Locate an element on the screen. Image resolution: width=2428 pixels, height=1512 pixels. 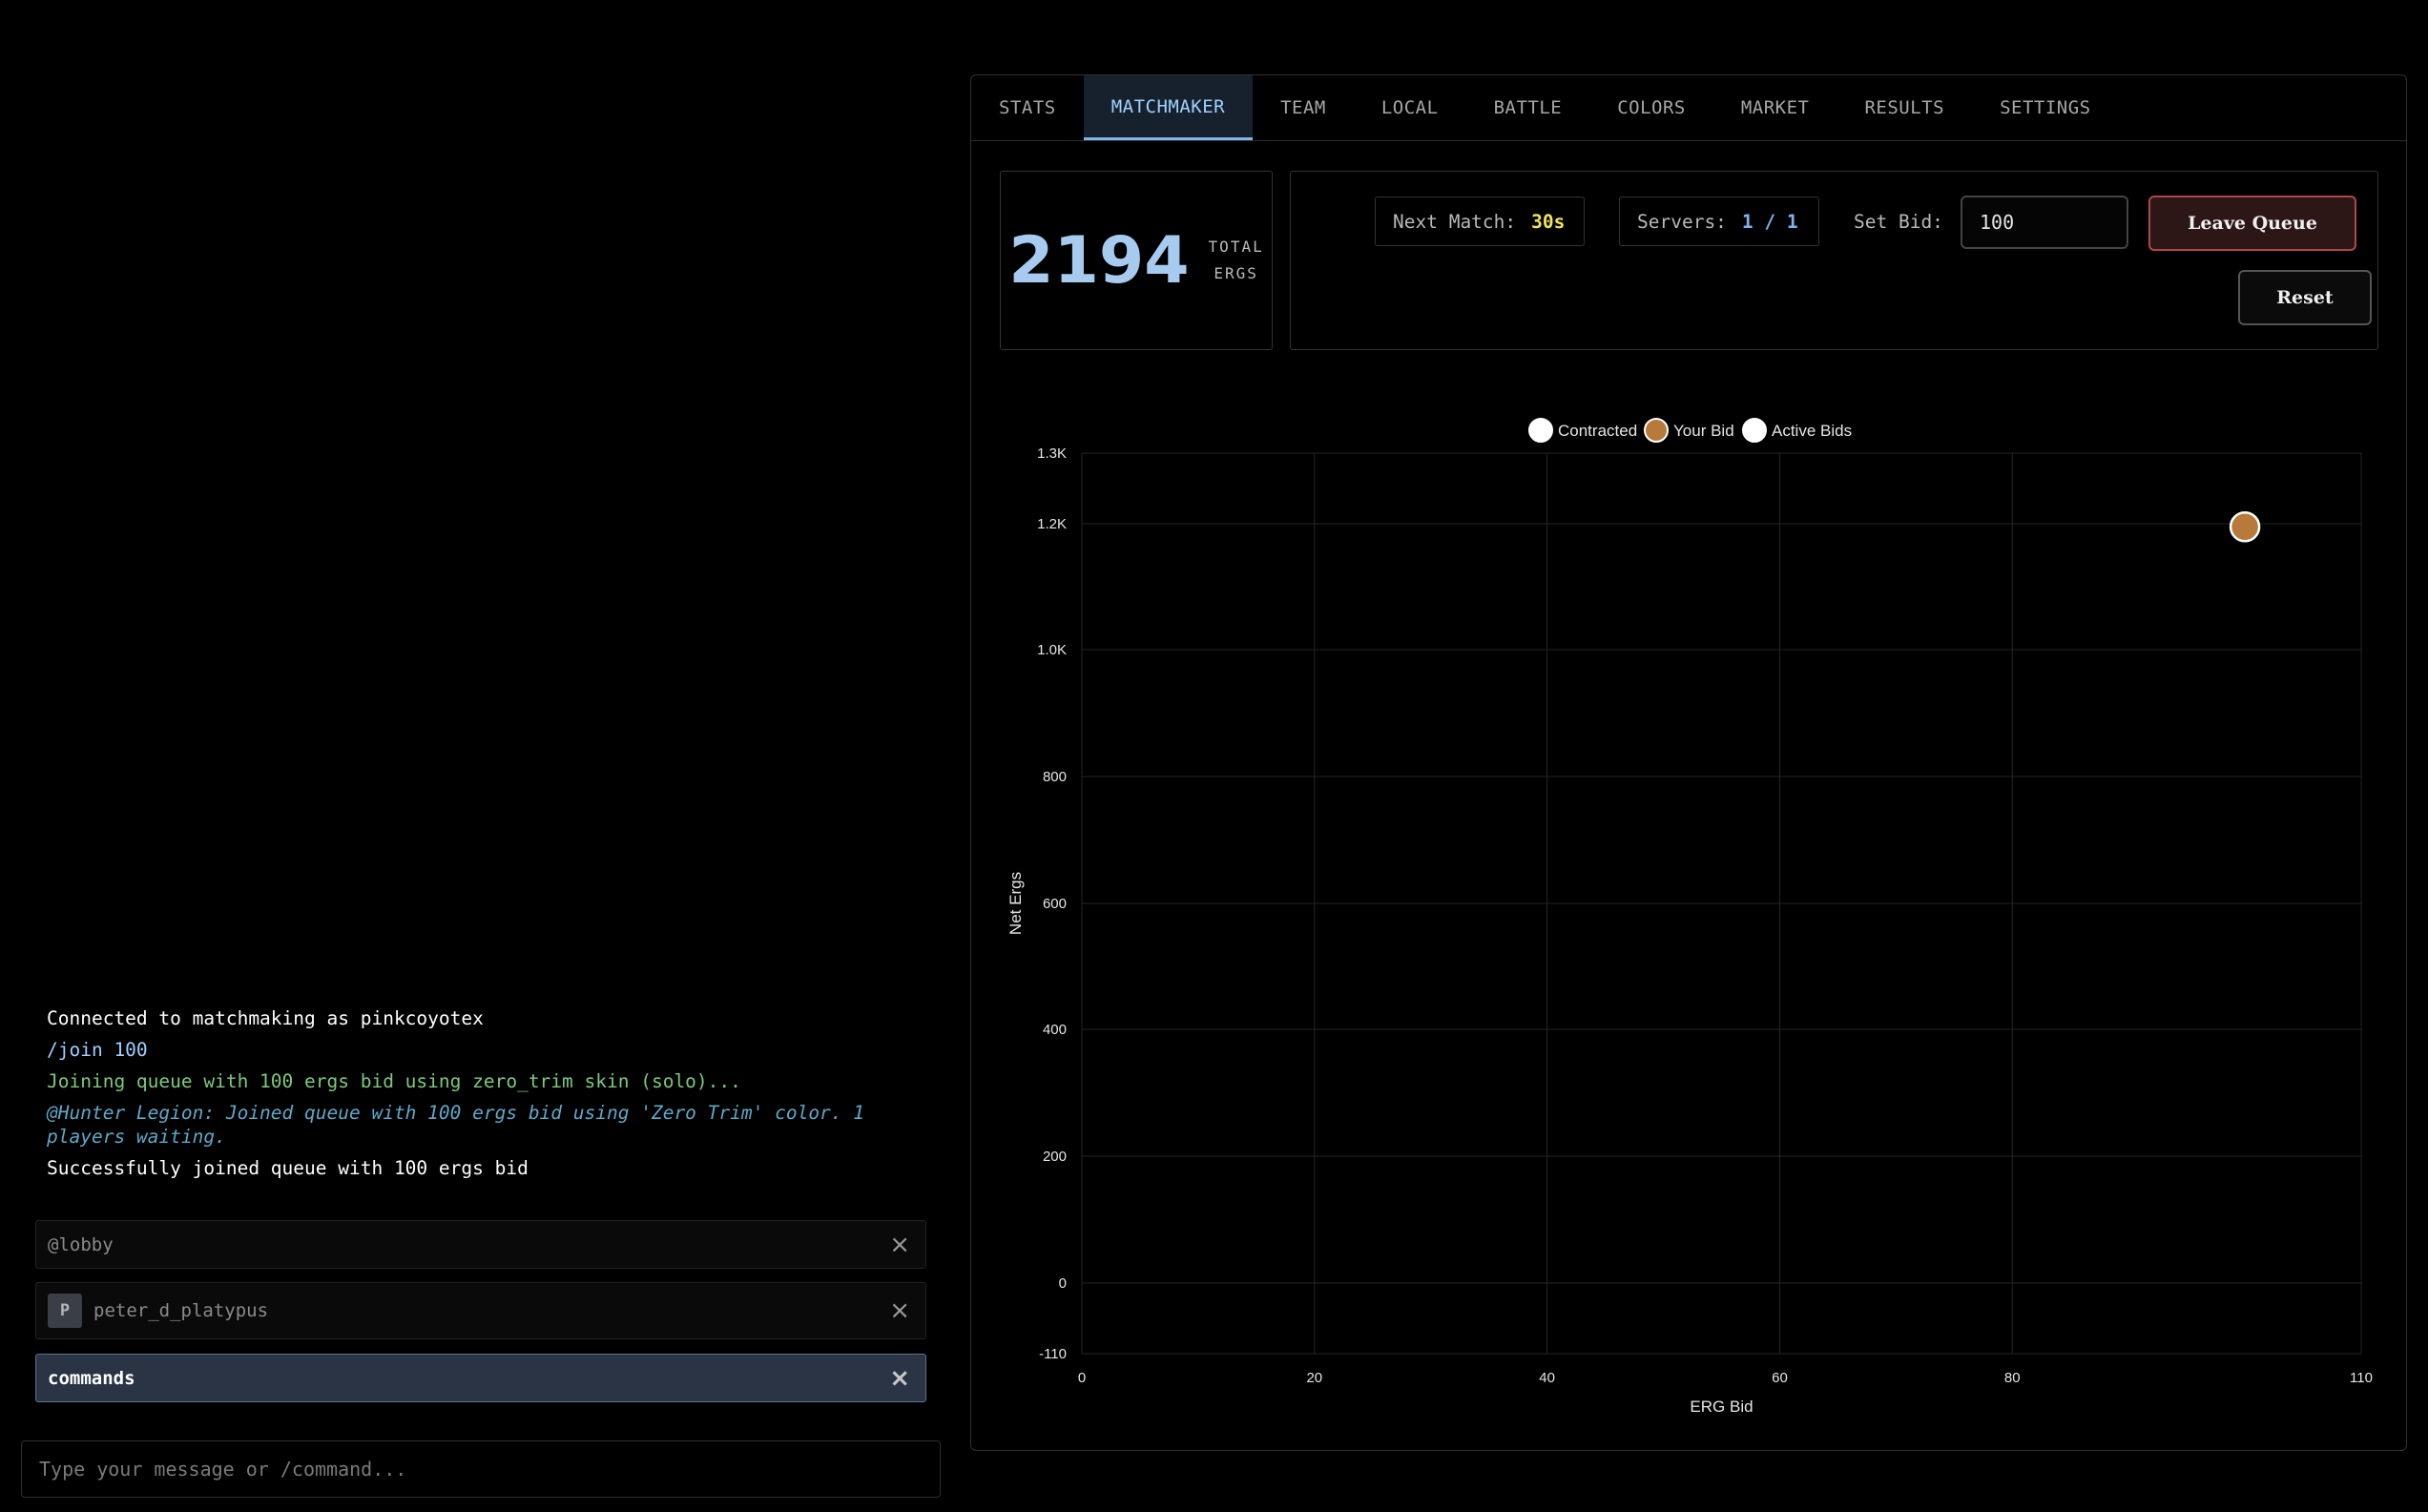
x-tick-label: 40 is located at coordinates (1547, 1378).